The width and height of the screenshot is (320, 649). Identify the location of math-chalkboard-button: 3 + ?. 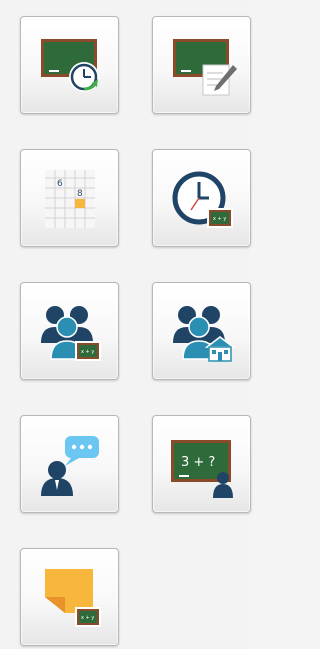
(201, 464).